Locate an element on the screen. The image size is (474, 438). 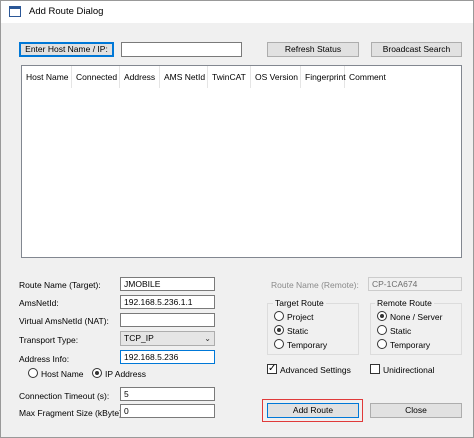
transport-type-select: TCP_IP ⌄ is located at coordinates (167, 338).